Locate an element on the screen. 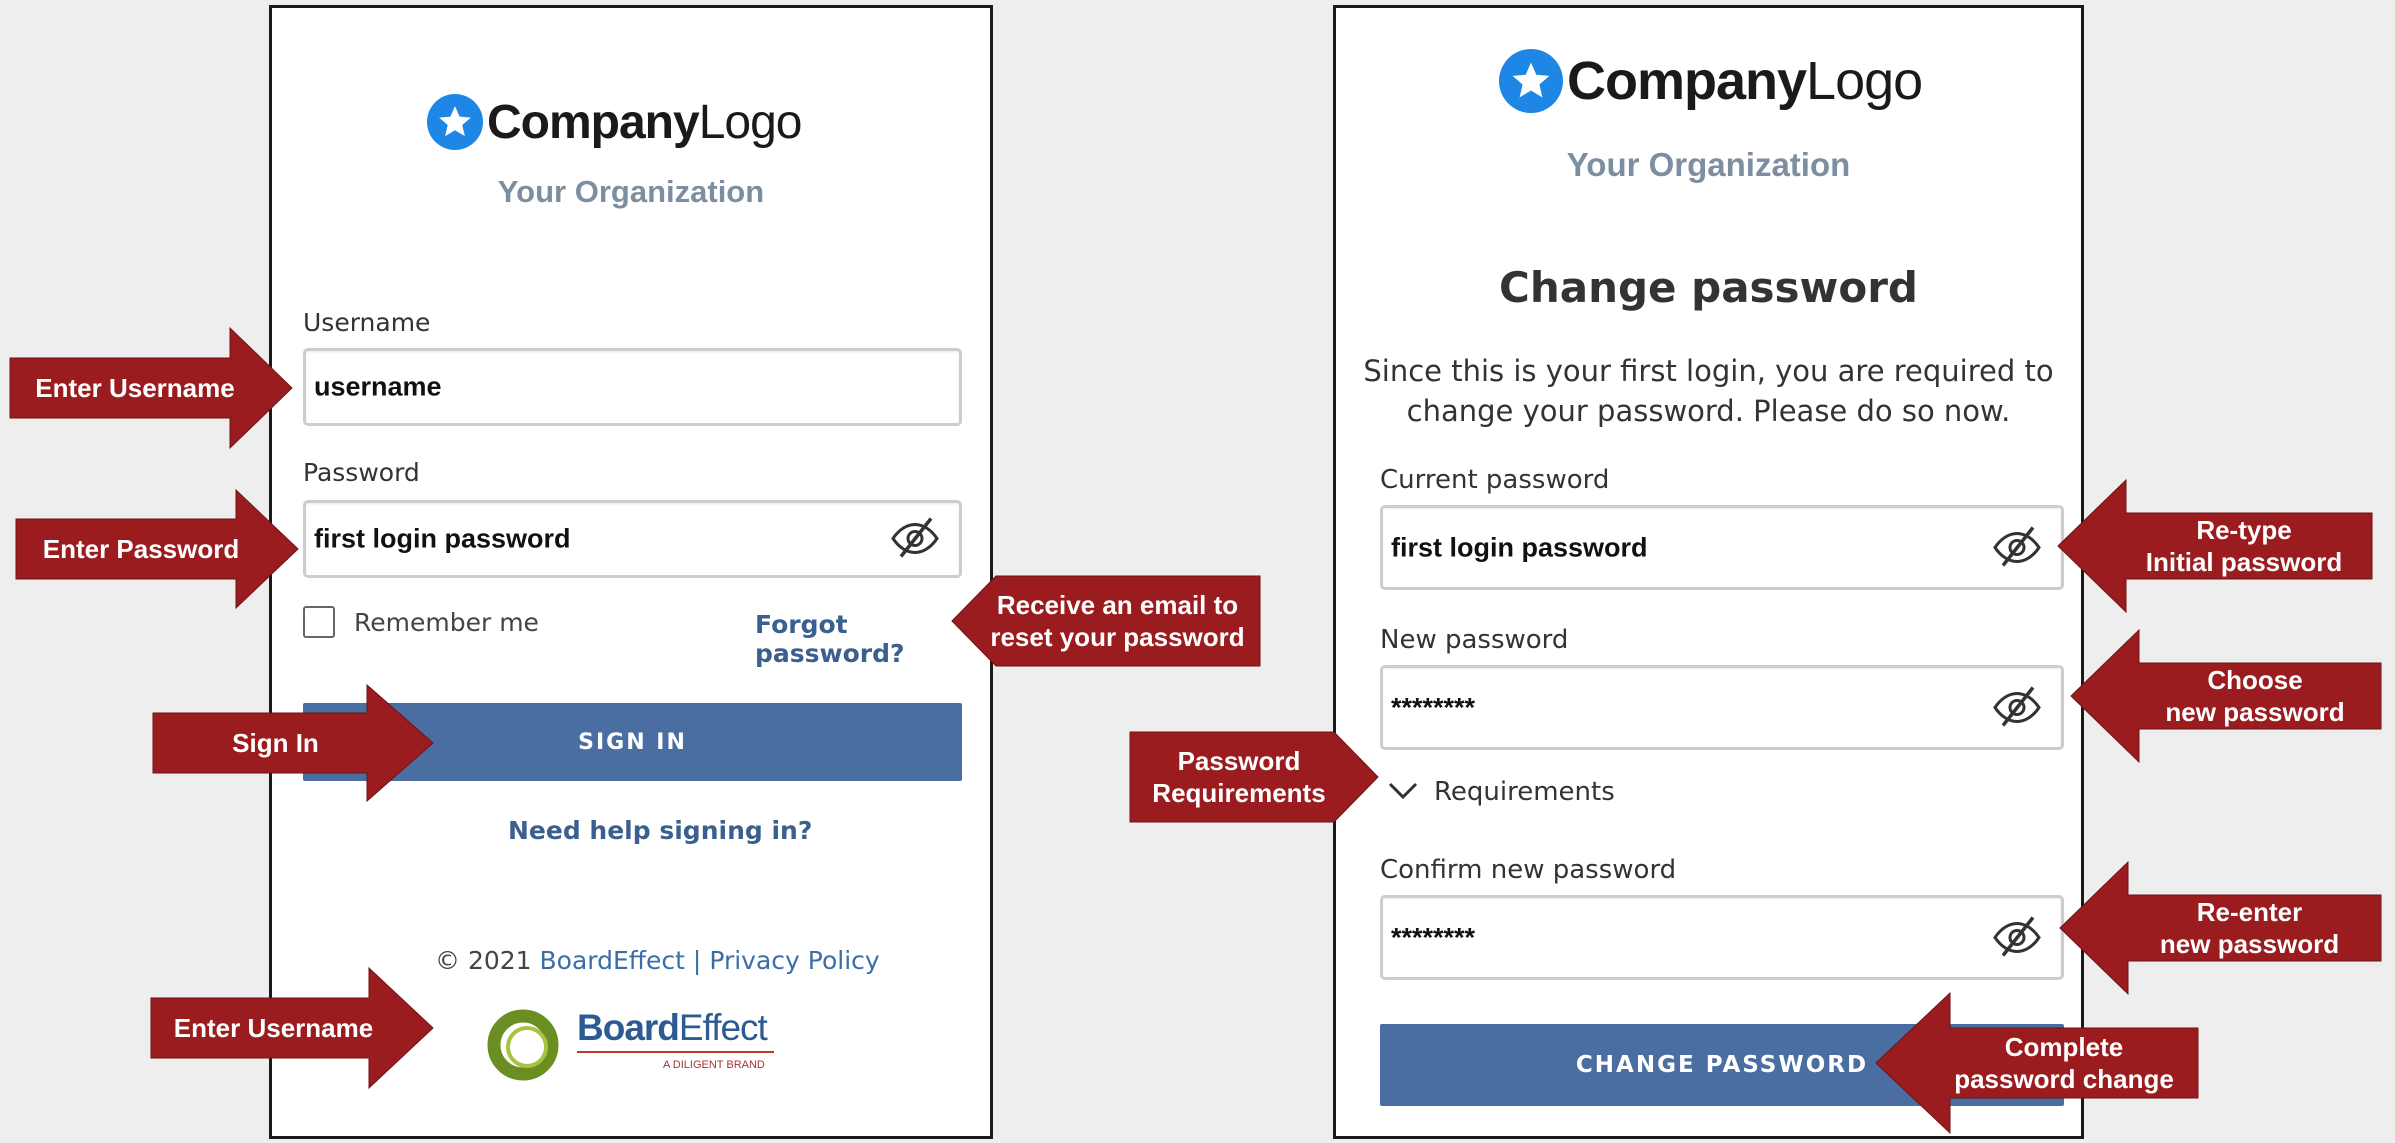  callout-enter-password: Enter Password is located at coordinates (141, 549).